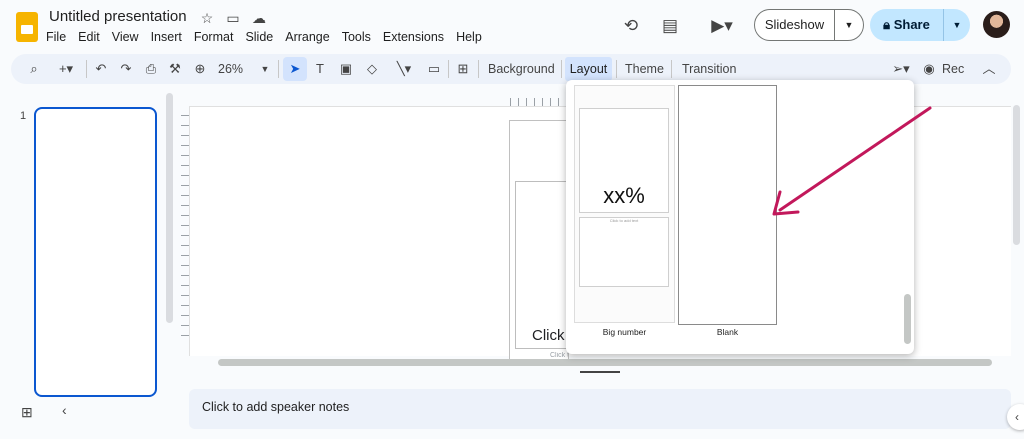  Describe the element at coordinates (588, 69) in the screenshot. I see `layout-button: Layout` at that location.